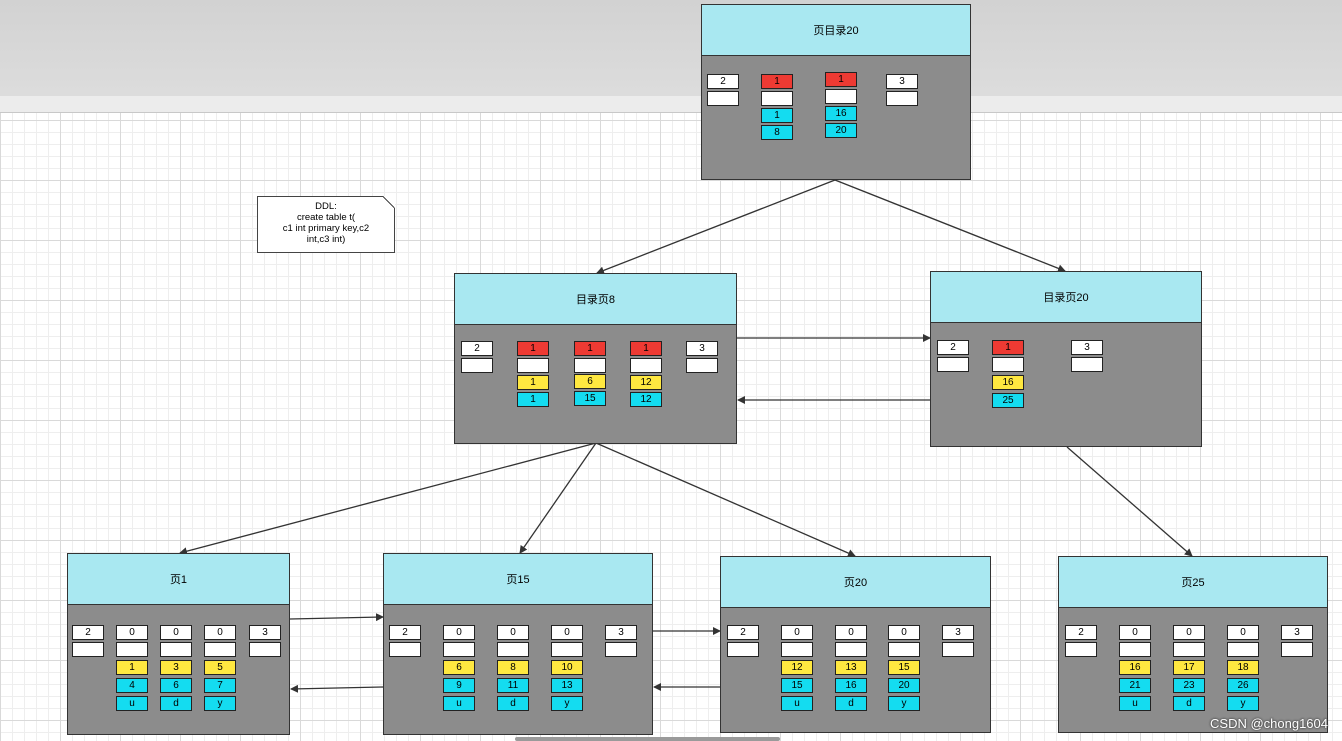 Image resolution: width=1342 pixels, height=741 pixels. What do you see at coordinates (841, 130) in the screenshot?
I see `record-pageno-cell: 20` at bounding box center [841, 130].